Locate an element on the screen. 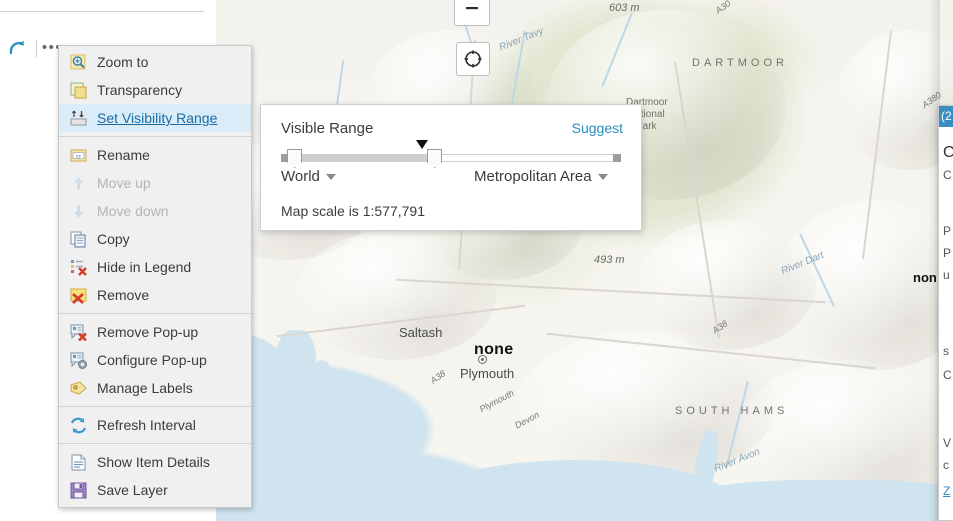 This screenshot has width=953, height=521. menu-item-zoom-to: Zoom to is located at coordinates (155, 62).